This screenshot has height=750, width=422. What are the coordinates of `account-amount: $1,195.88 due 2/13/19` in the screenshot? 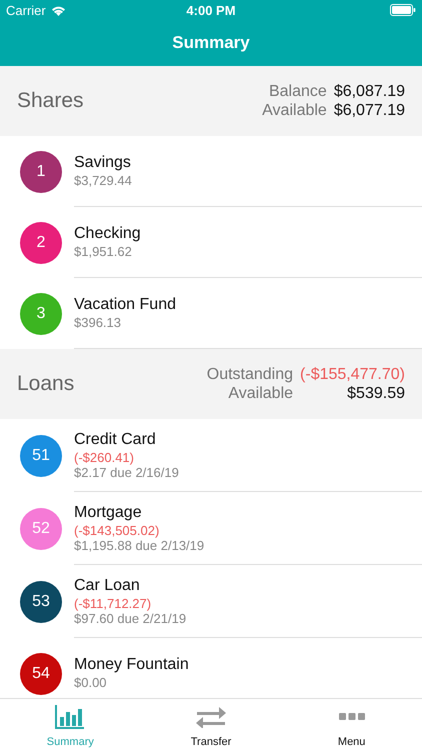 It's located at (140, 545).